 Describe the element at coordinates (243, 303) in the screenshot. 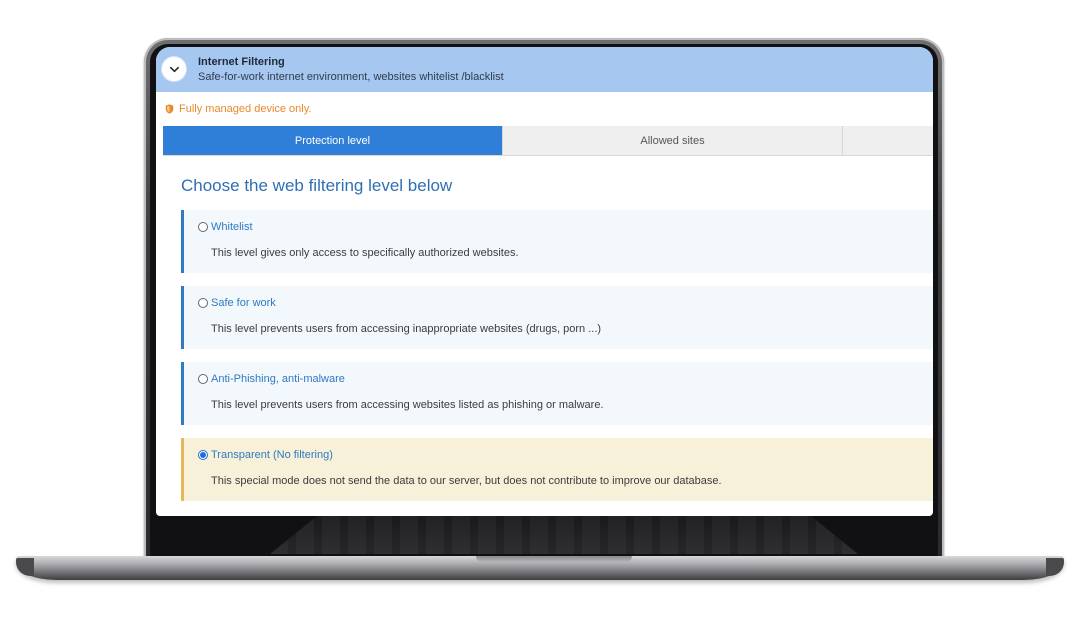

I see `option-label: Safe for work` at that location.